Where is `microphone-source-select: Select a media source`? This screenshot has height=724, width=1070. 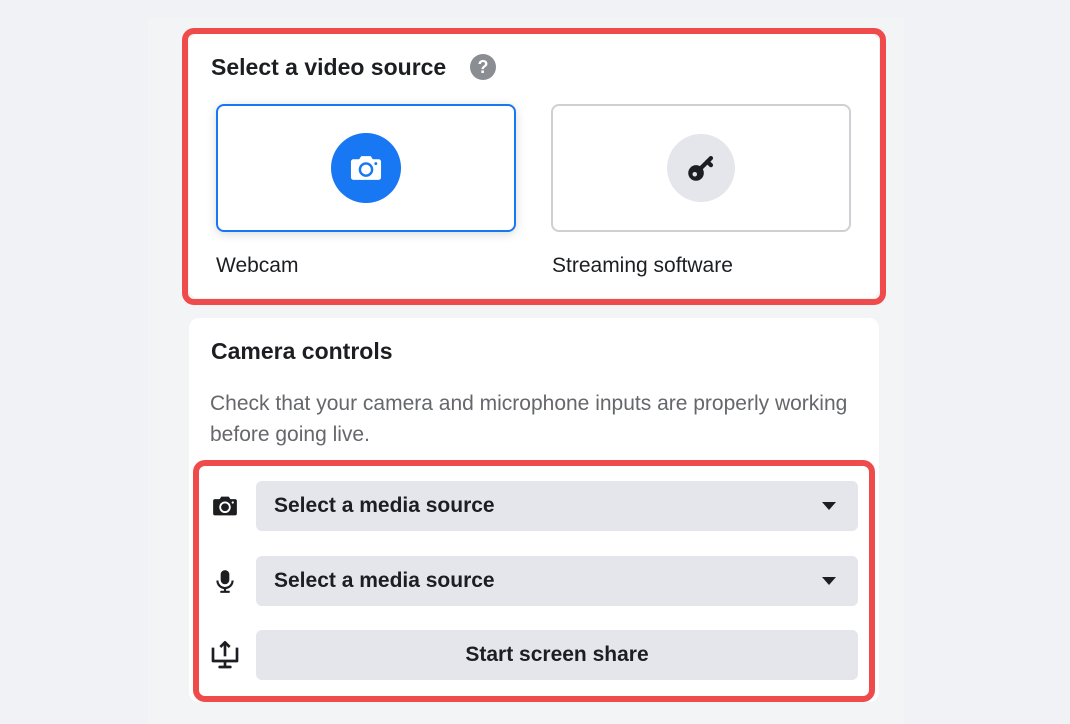
microphone-source-select: Select a media source is located at coordinates (557, 581).